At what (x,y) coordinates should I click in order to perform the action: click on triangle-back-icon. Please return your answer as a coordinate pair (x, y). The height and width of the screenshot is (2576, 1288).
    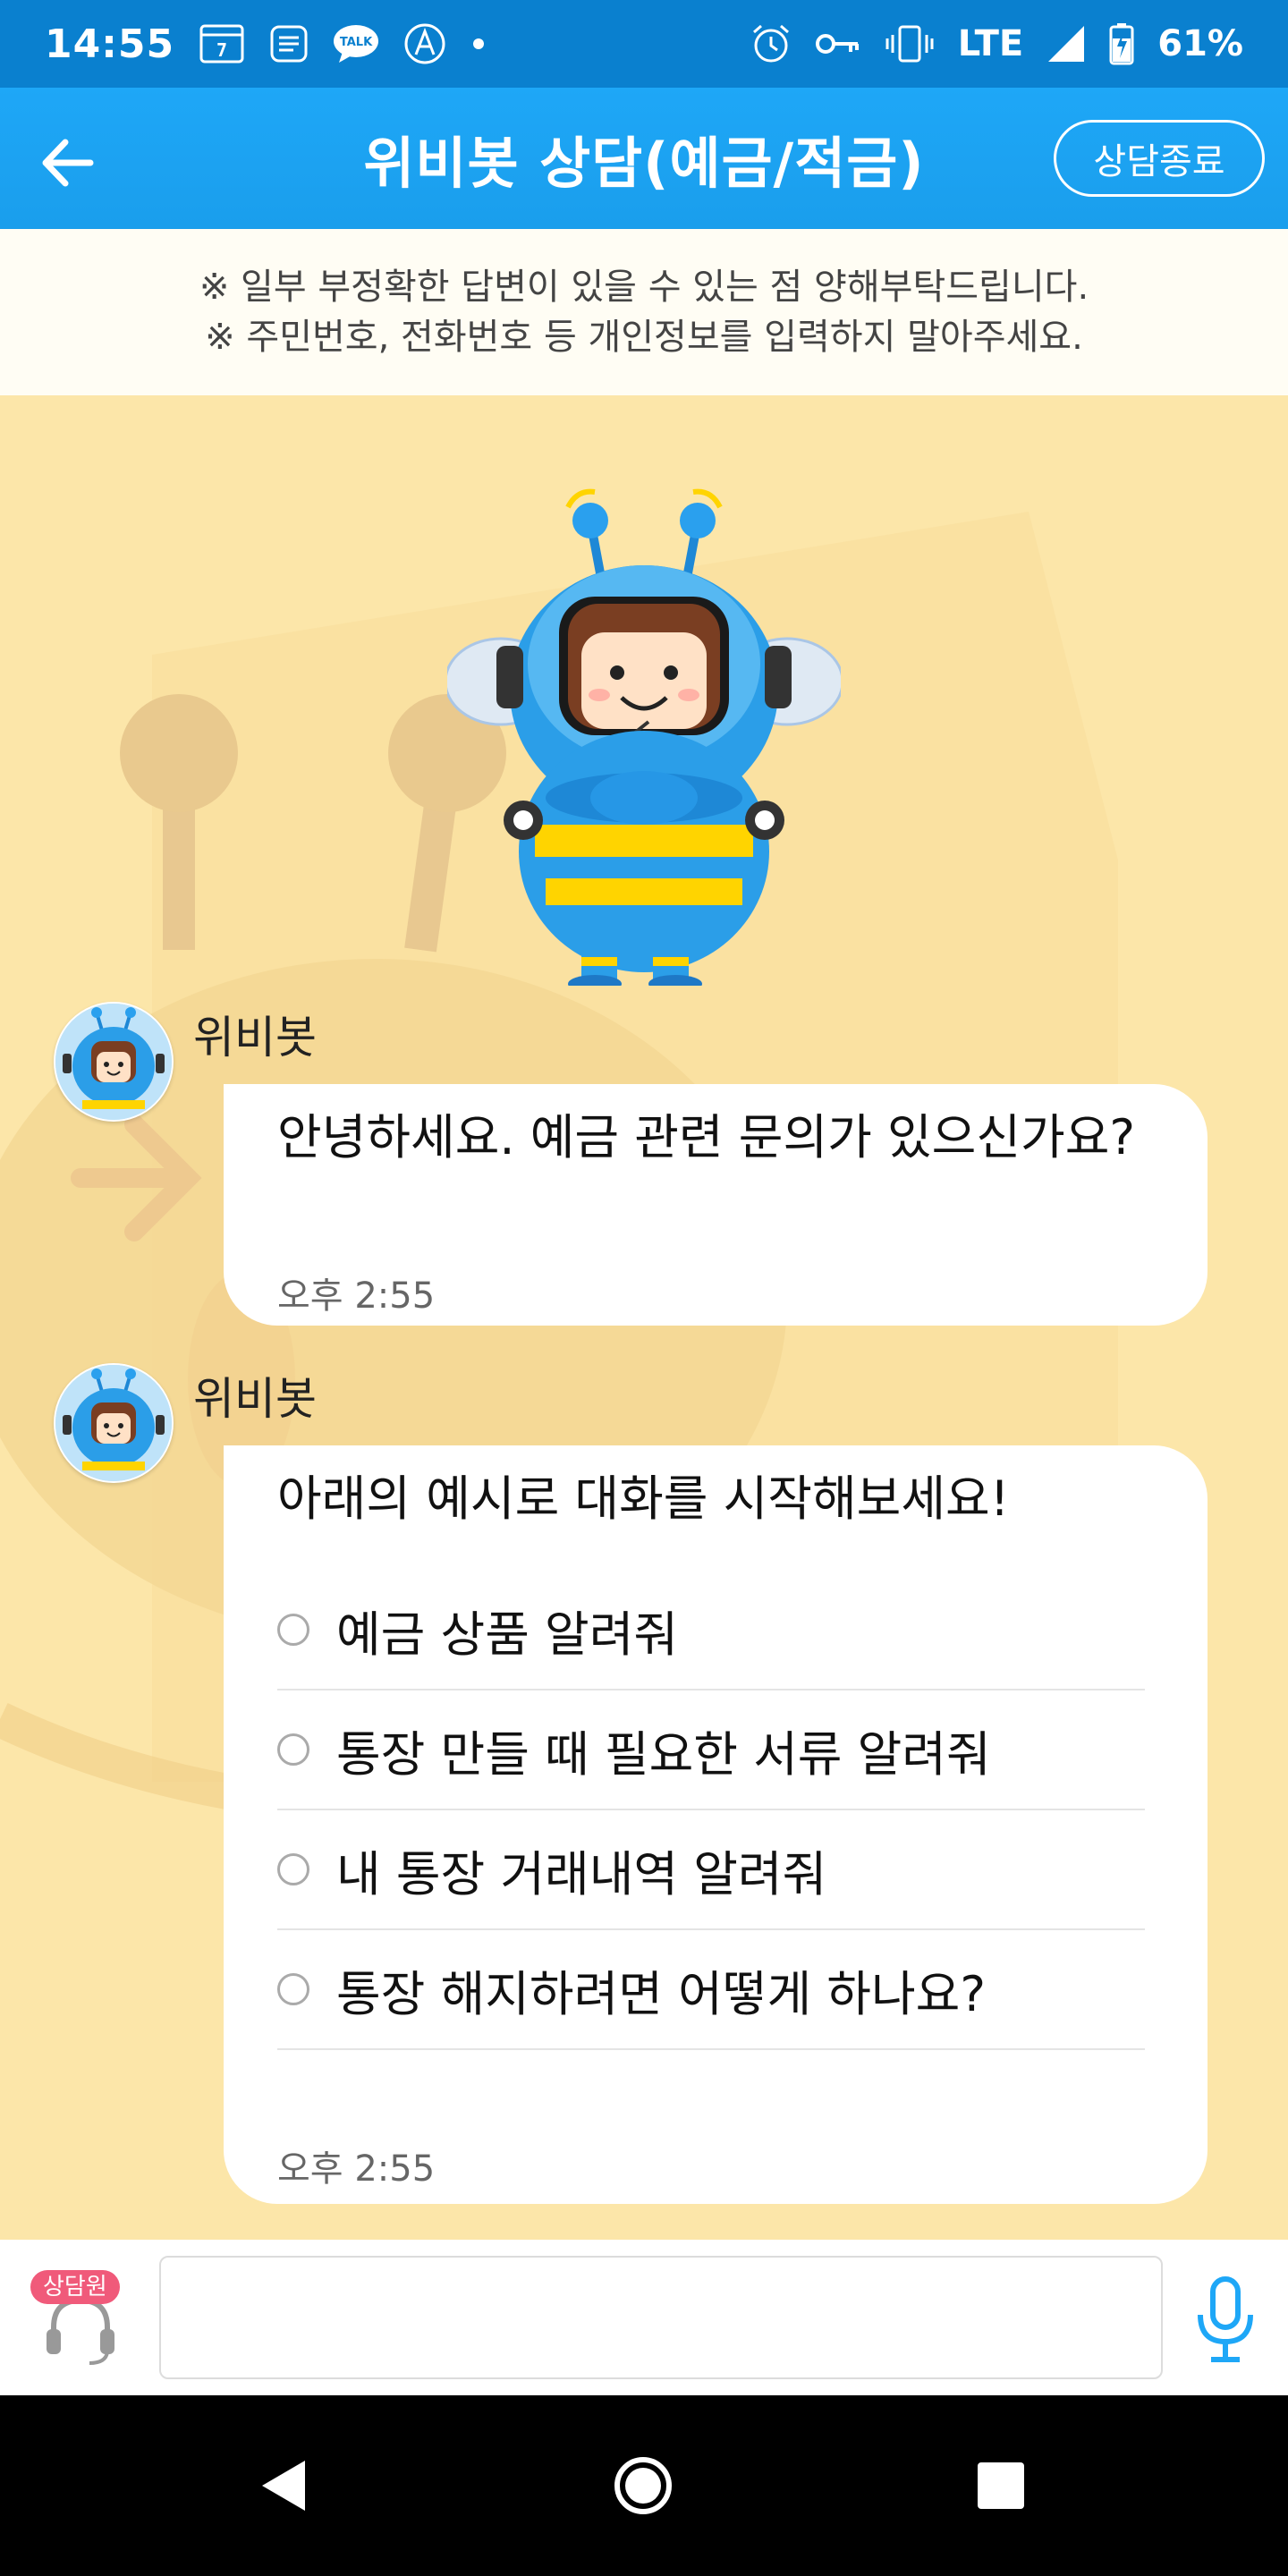
    Looking at the image, I should click on (283, 2486).